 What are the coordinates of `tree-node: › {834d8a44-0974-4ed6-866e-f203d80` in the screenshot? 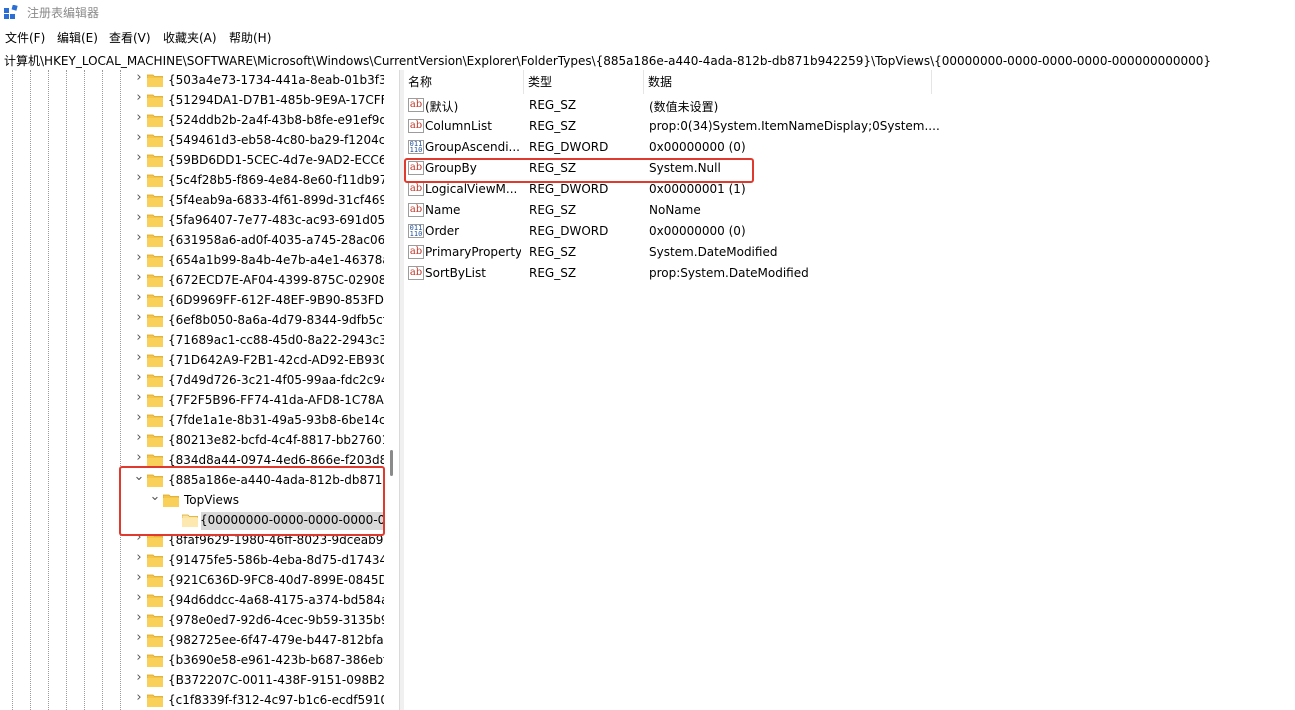 It's located at (192, 461).